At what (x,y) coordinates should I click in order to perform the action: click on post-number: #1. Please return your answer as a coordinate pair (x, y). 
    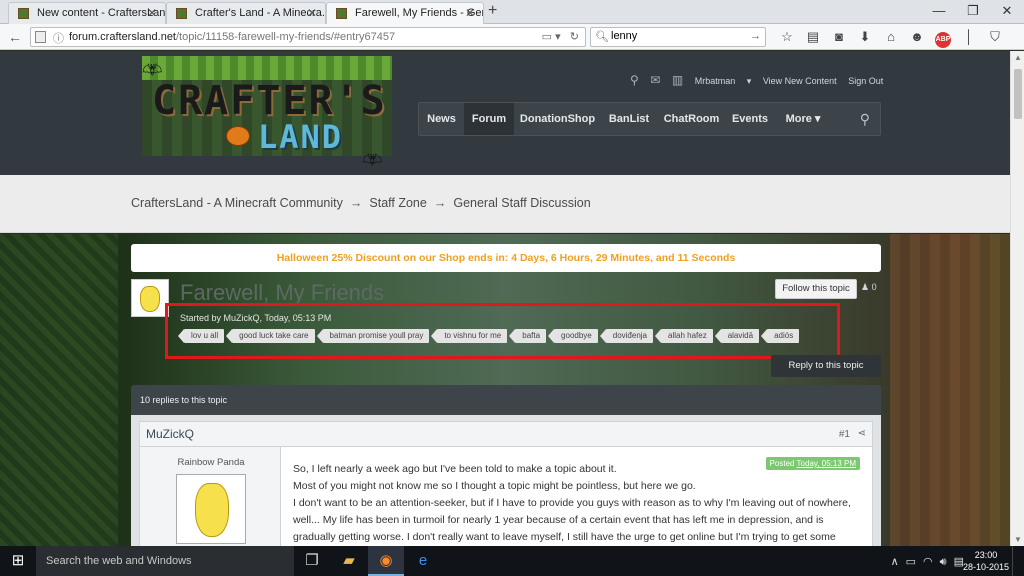
    Looking at the image, I should click on (844, 434).